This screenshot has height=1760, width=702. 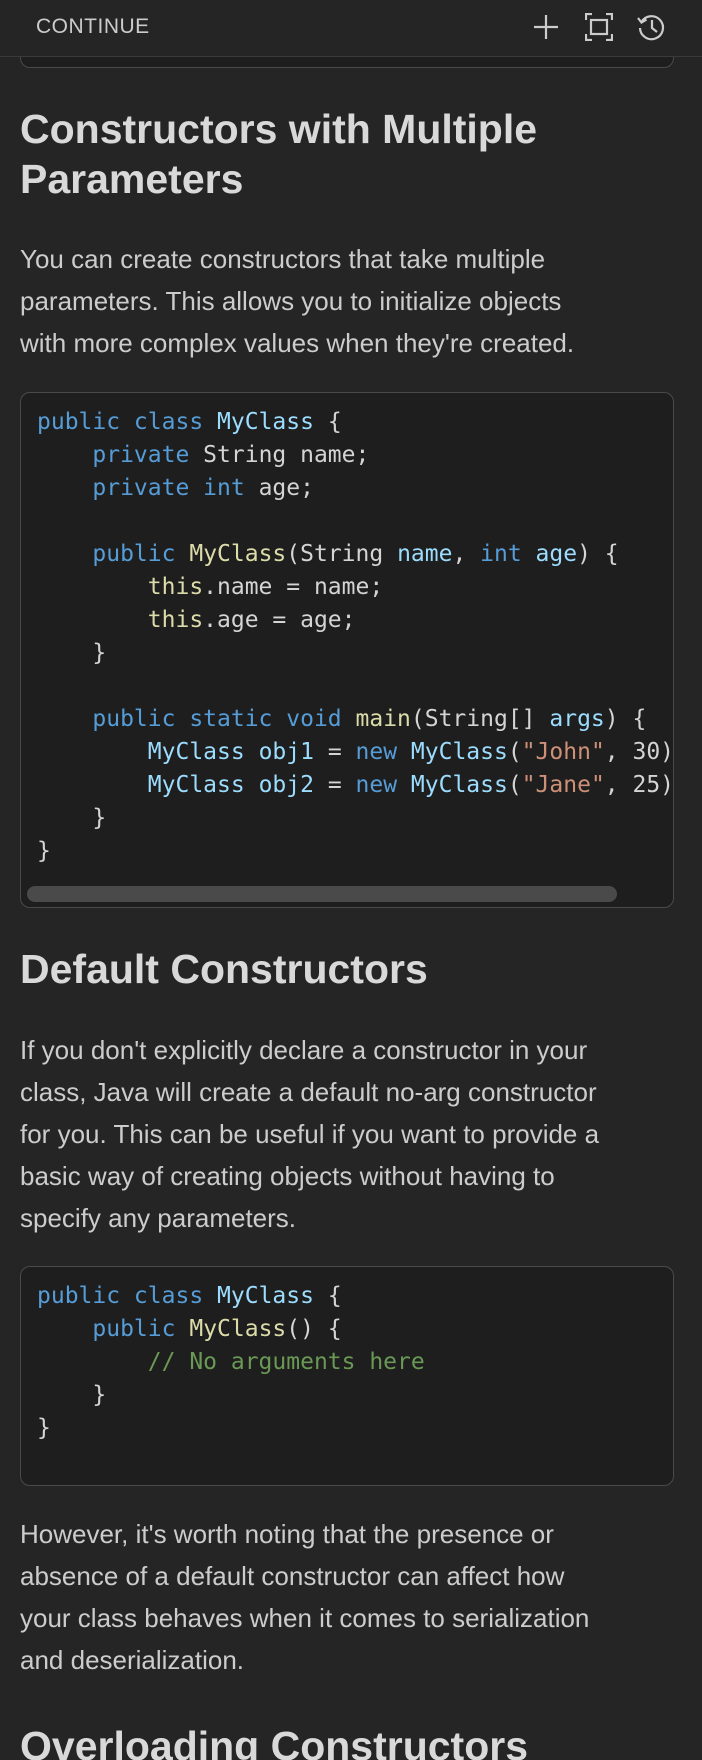 I want to click on fullscreen-icon, so click(x=599, y=27).